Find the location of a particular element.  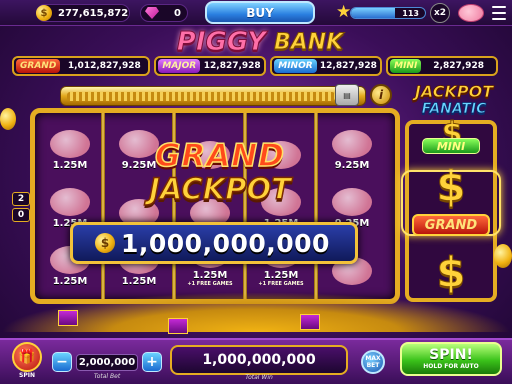

fanatic-subtitle: FANATIC is located at coordinates (454, 109).